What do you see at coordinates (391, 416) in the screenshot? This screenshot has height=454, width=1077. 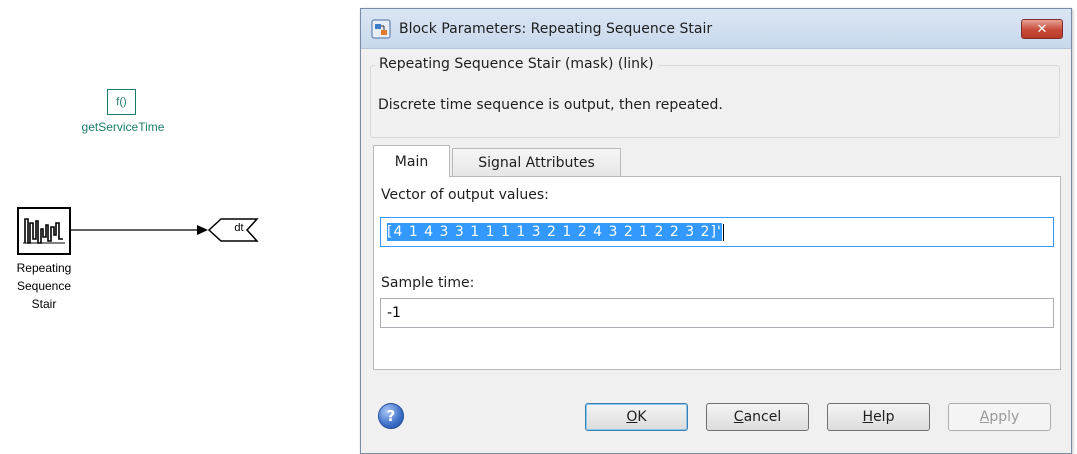 I see `question-icon: ?` at bounding box center [391, 416].